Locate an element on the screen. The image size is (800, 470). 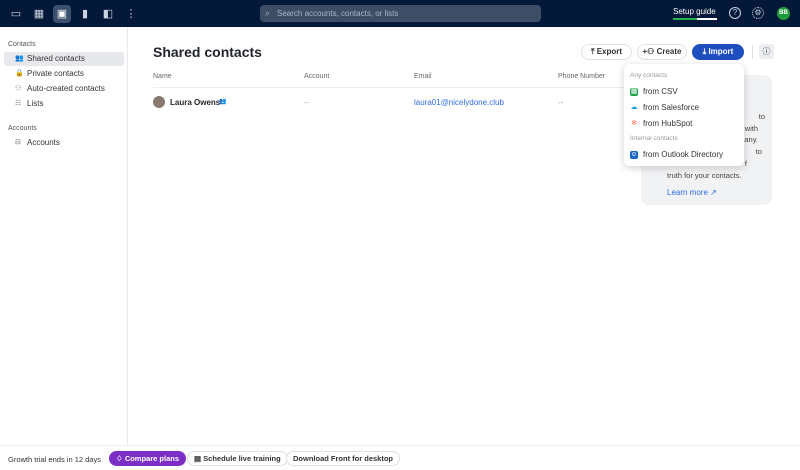
list-icon: ☷ is located at coordinates (18, 103).